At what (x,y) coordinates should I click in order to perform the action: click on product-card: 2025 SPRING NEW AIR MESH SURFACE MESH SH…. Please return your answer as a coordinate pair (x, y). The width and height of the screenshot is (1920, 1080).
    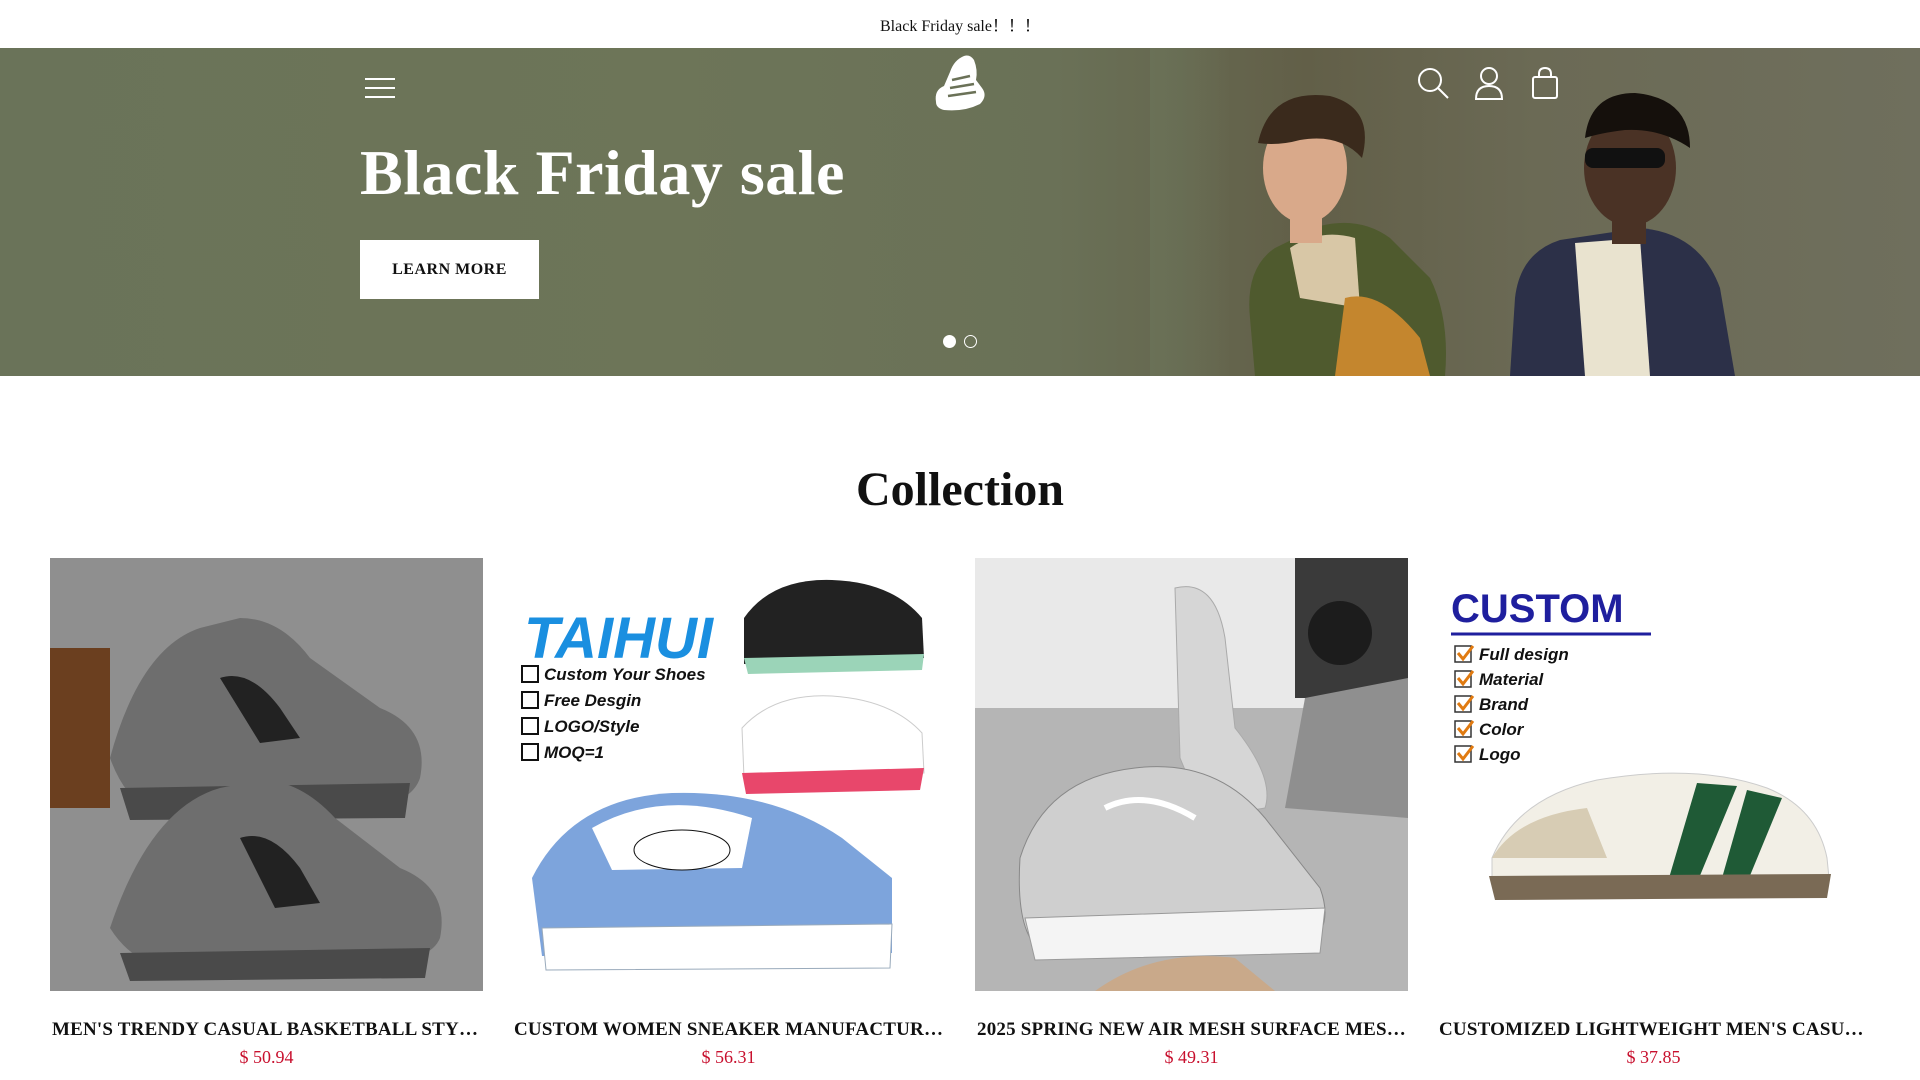
    Looking at the image, I should click on (1191, 813).